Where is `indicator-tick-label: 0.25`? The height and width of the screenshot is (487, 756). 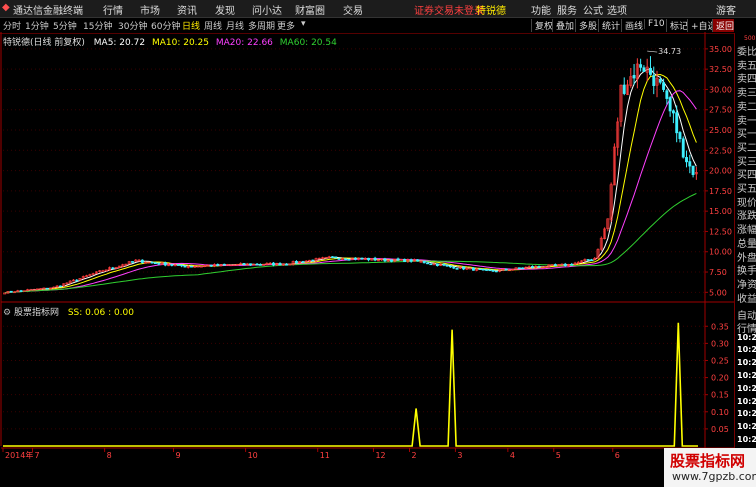
indicator-tick-label: 0.25 is located at coordinates (720, 360).